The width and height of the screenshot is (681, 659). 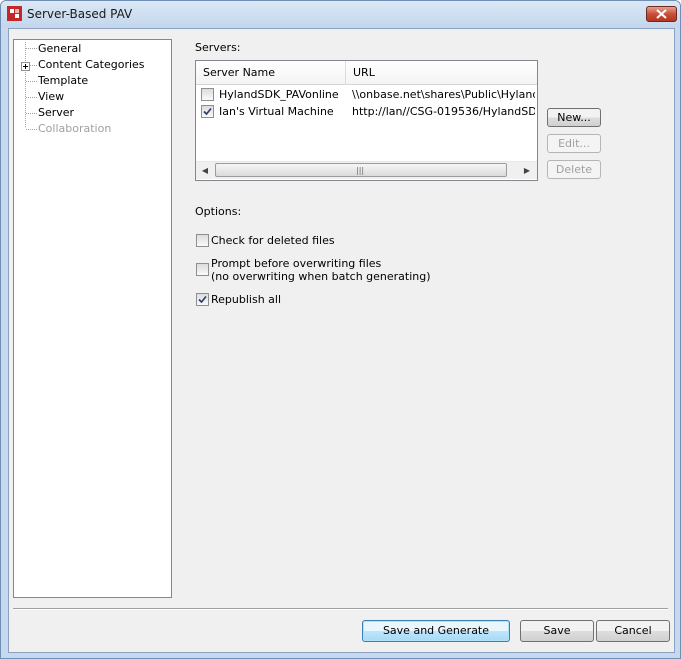 I want to click on options-label: Options:, so click(x=218, y=211).